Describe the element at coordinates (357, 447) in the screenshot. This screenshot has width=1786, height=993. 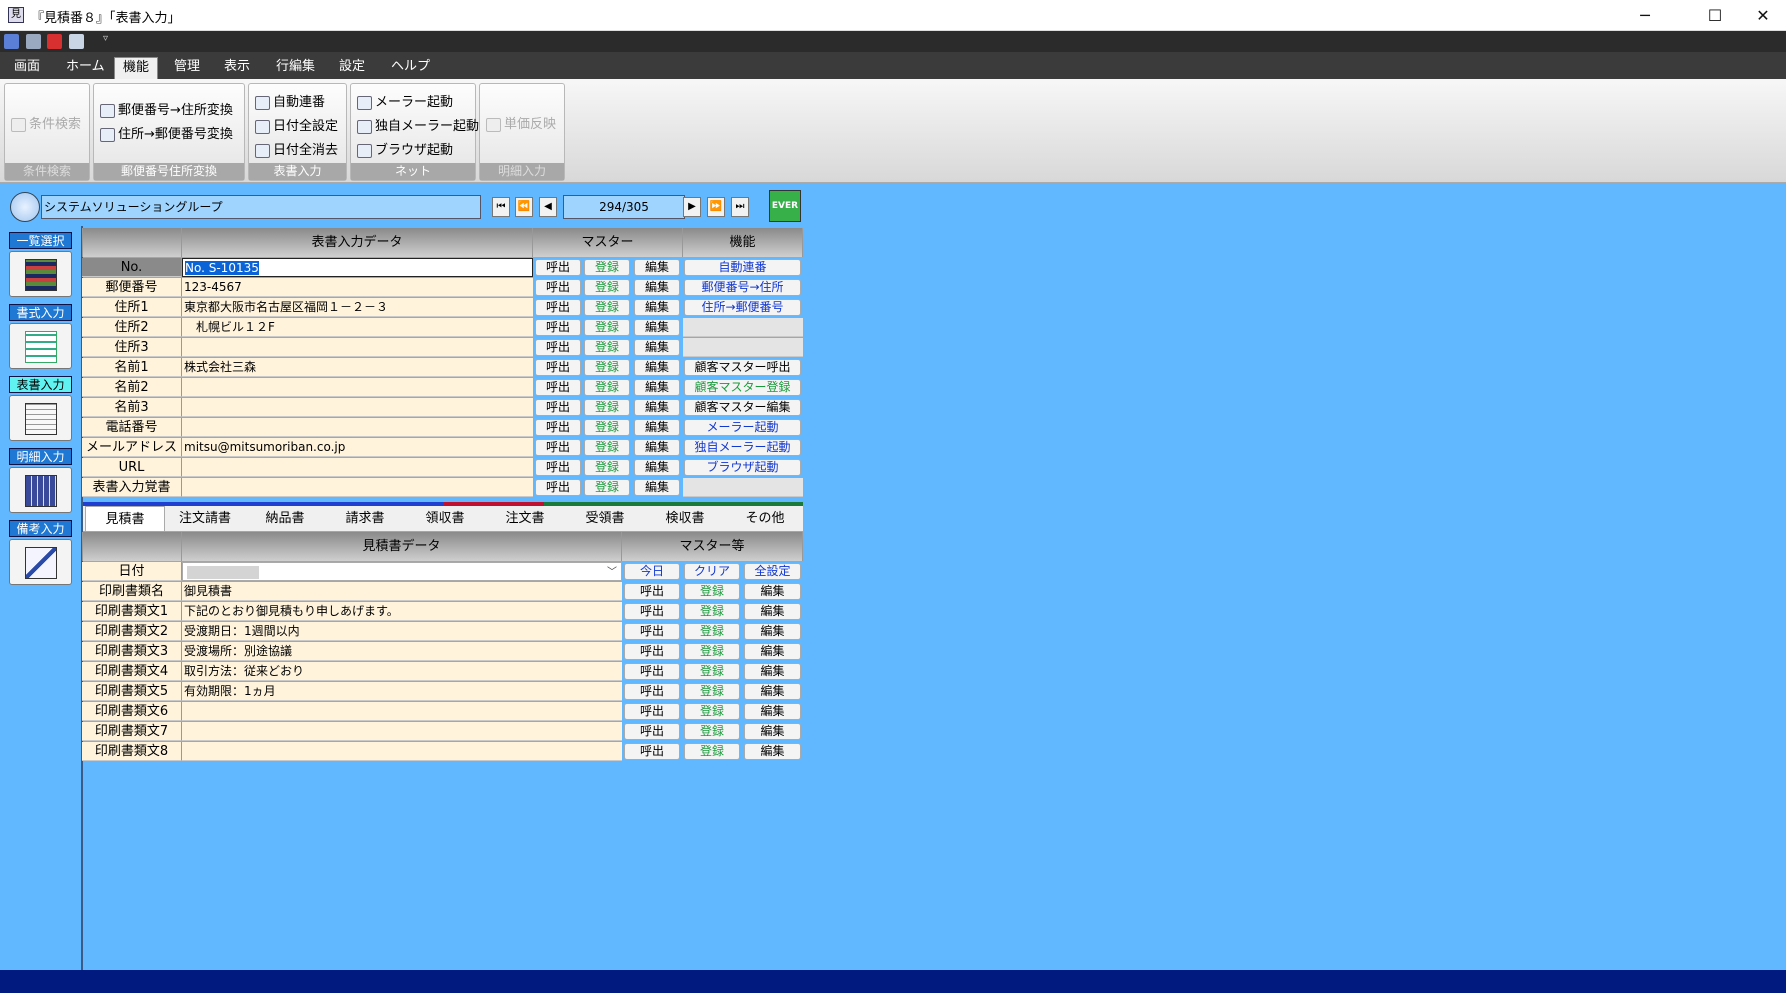
I see `cover-row-value: mitsu@mitsumoriban.co.jp` at that location.